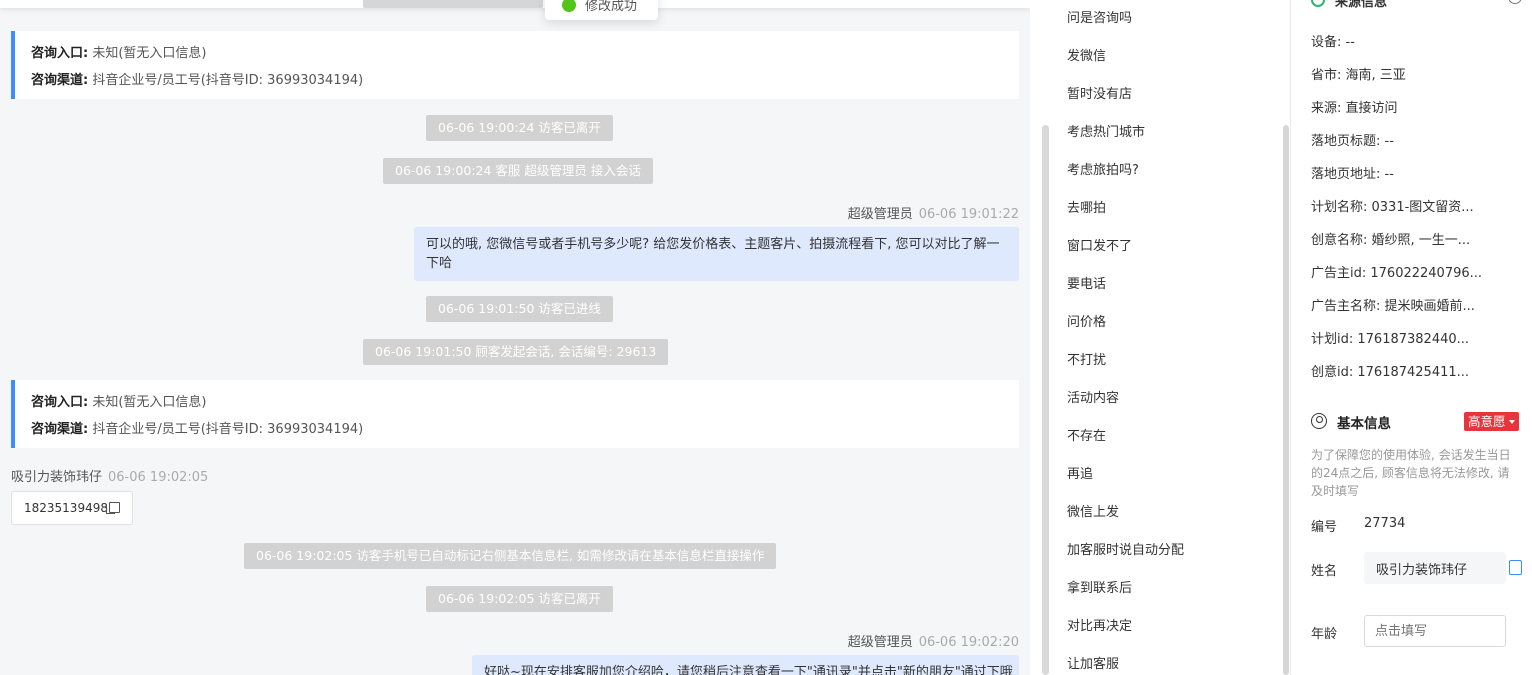 Image resolution: width=1532 pixels, height=675 pixels. What do you see at coordinates (968, 214) in the screenshot?
I see `message-time: 06-06 19:01:22` at bounding box center [968, 214].